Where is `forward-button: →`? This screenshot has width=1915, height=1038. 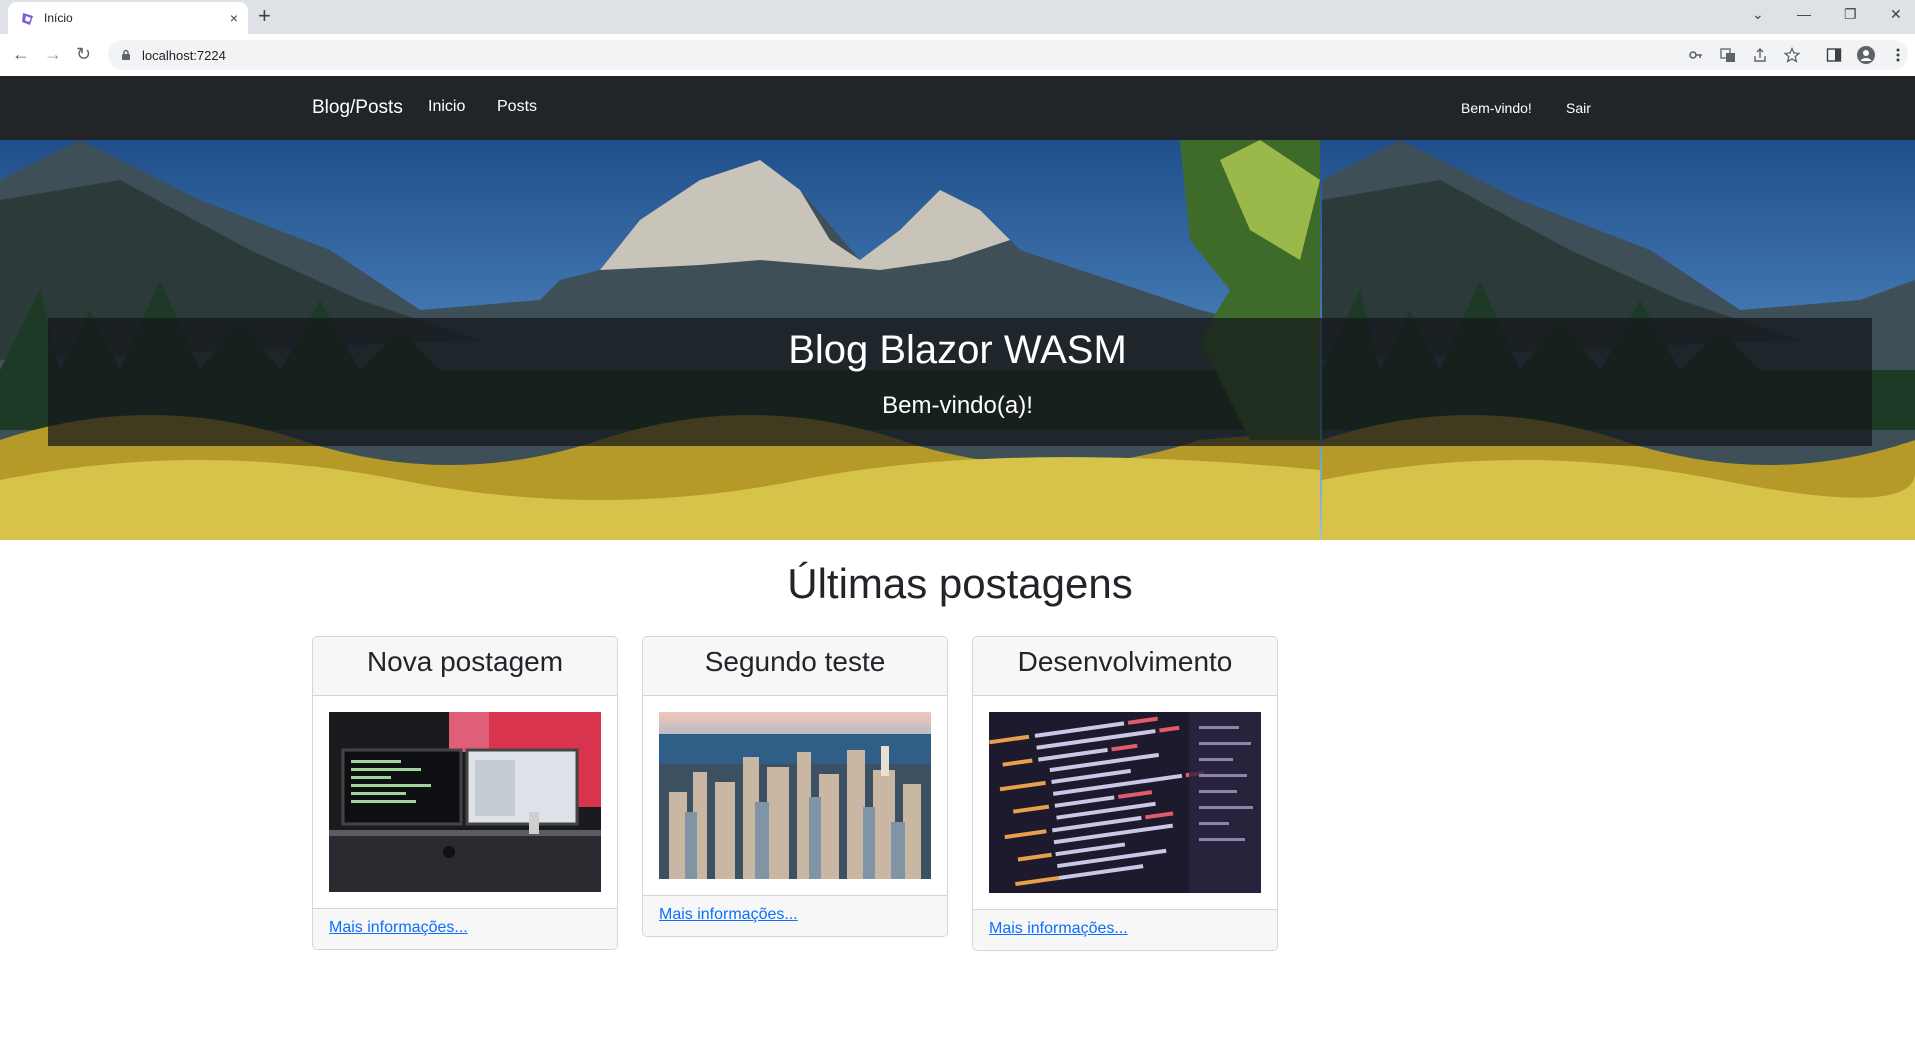
forward-button: → is located at coordinates (53, 54).